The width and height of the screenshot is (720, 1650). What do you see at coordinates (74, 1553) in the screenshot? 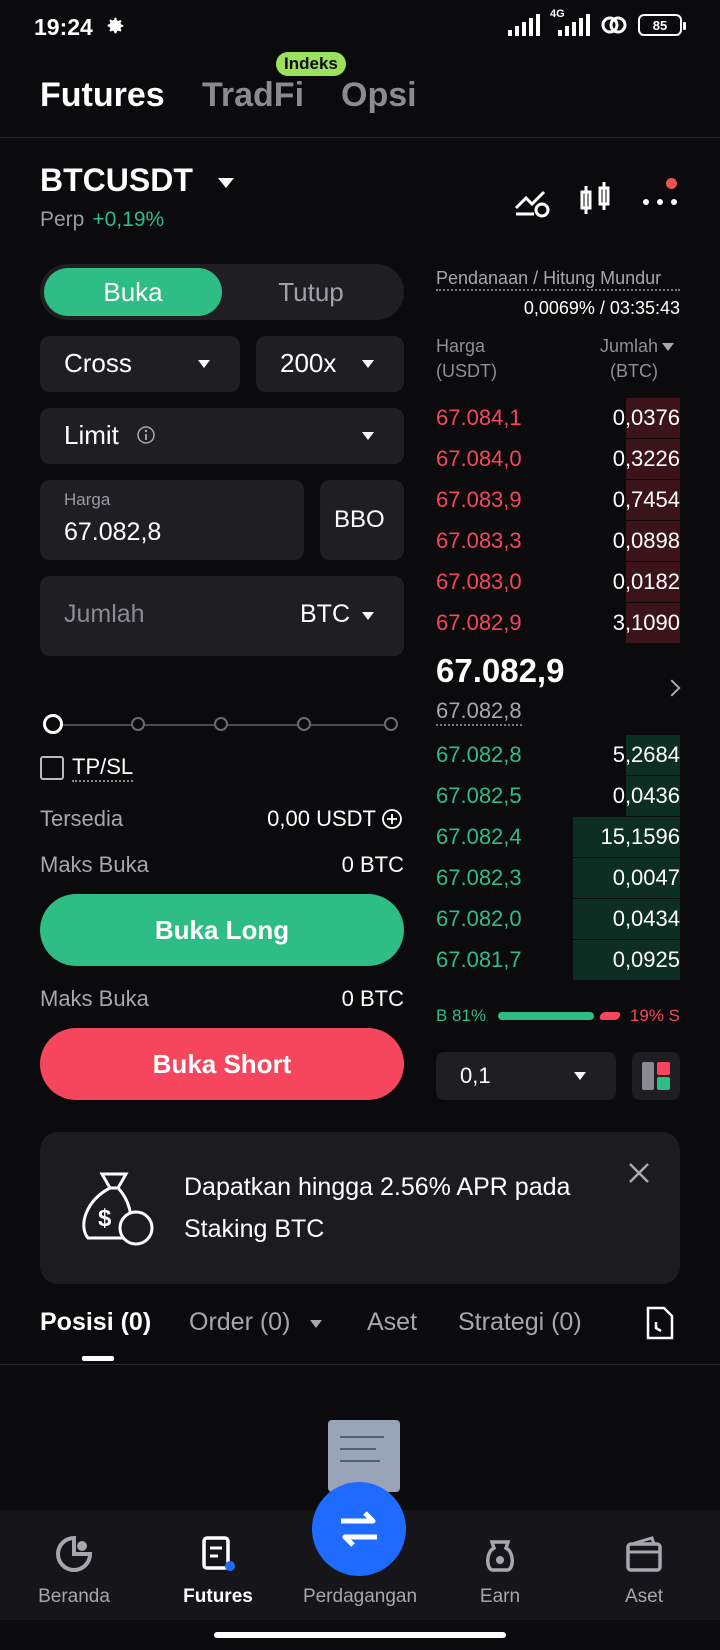
I see `home-gauge-icon` at bounding box center [74, 1553].